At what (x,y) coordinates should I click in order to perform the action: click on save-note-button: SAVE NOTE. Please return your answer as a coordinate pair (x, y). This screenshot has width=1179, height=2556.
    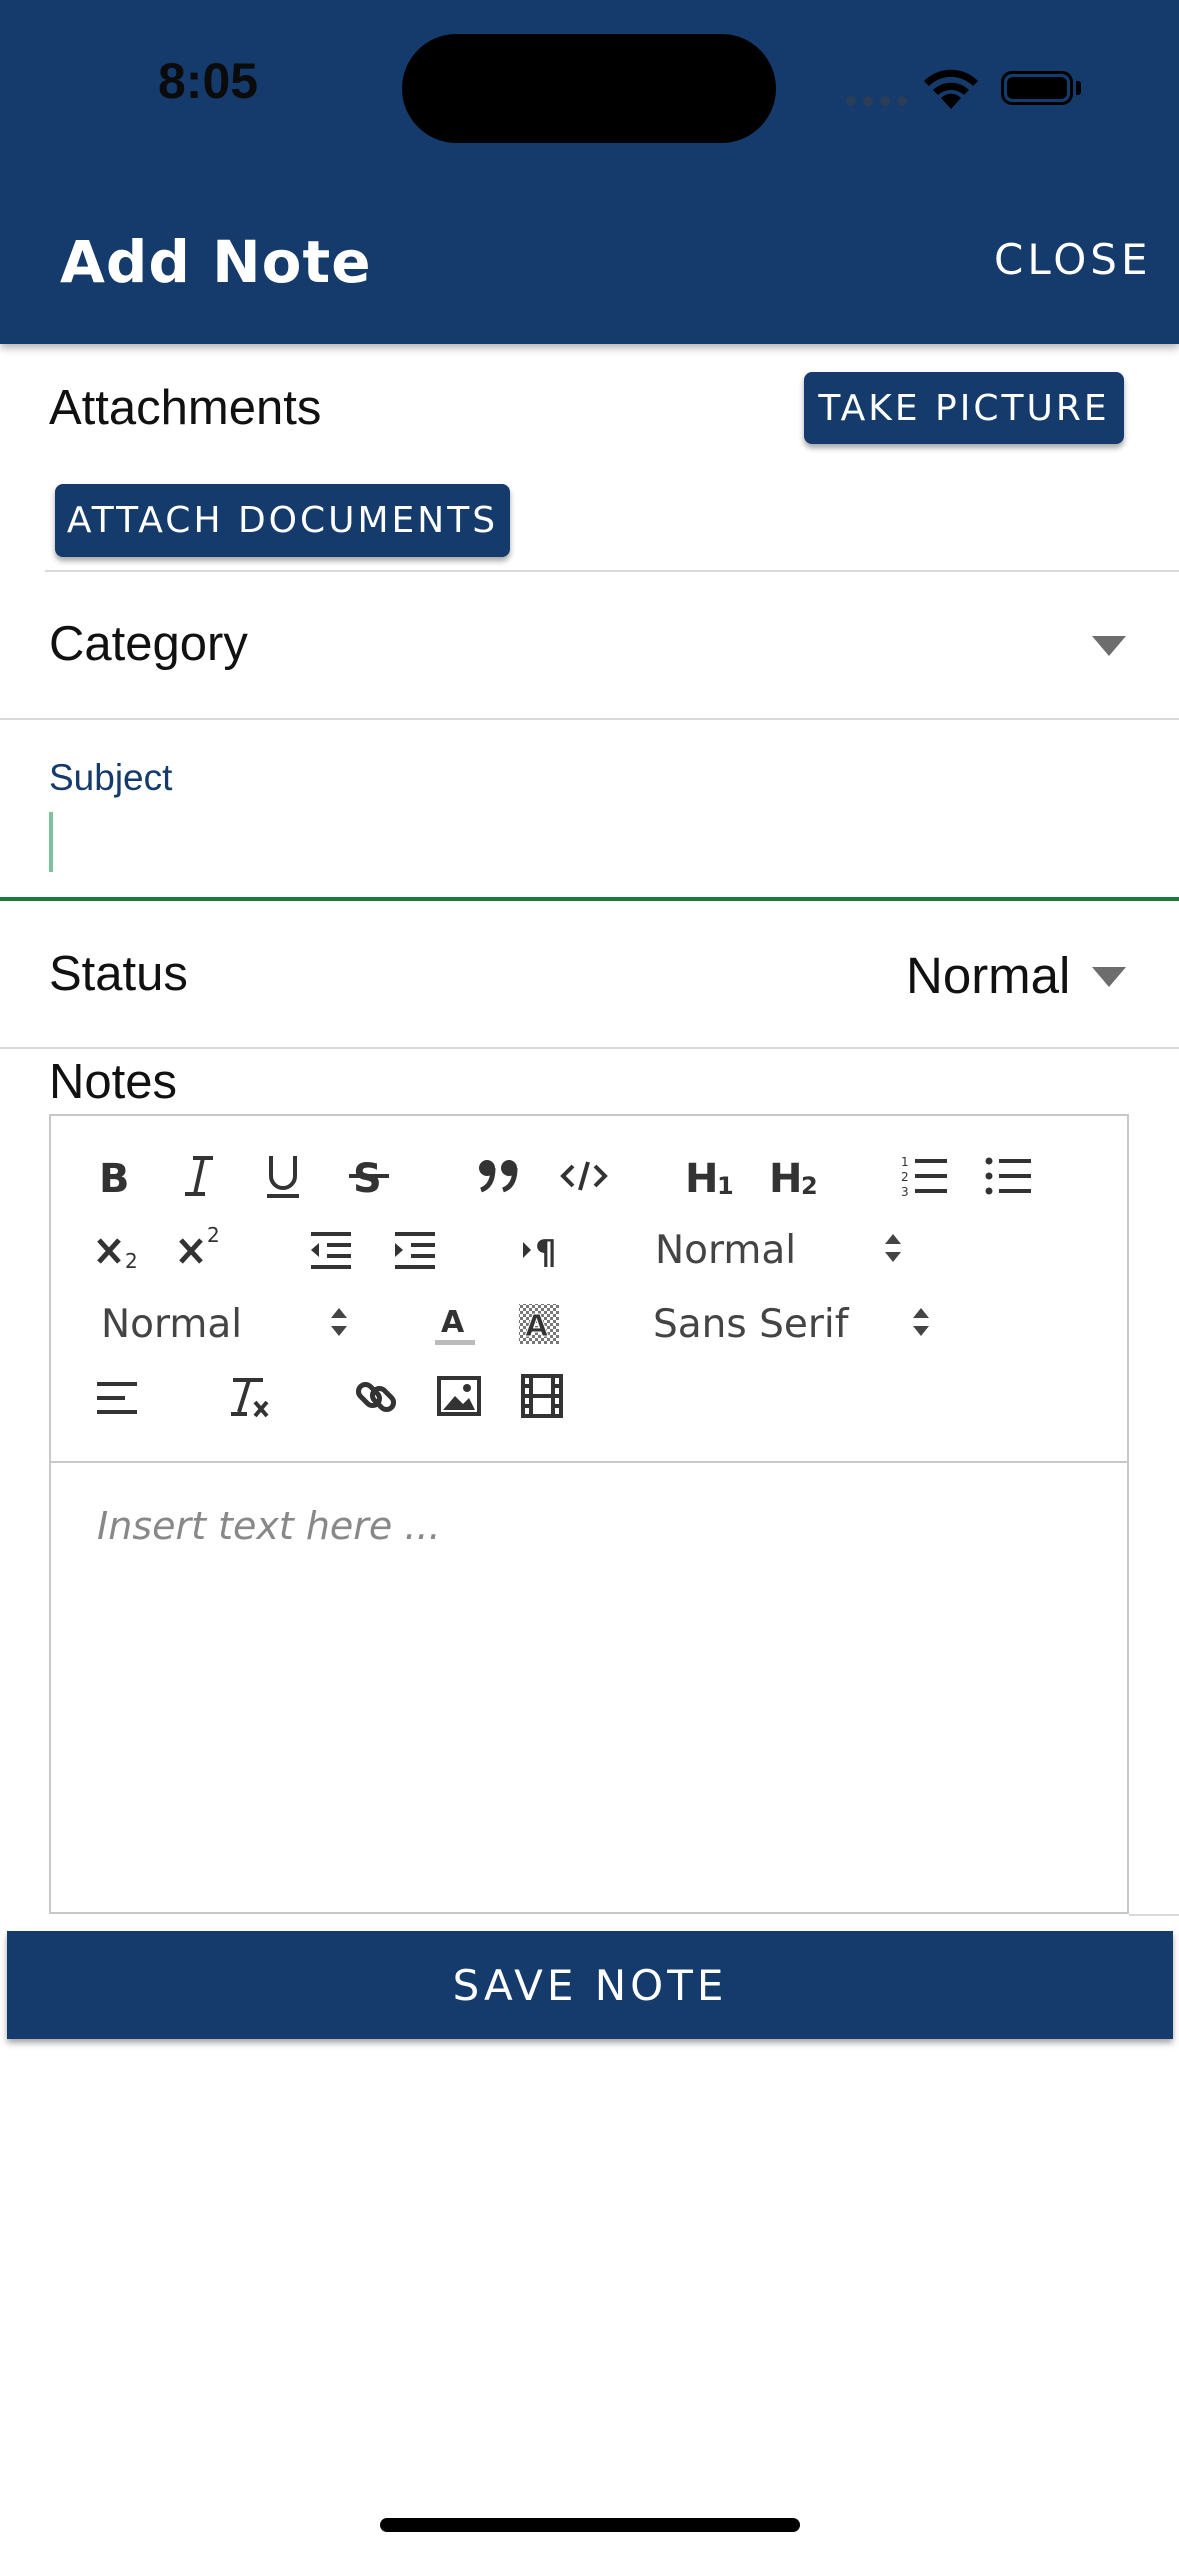
    Looking at the image, I should click on (590, 1985).